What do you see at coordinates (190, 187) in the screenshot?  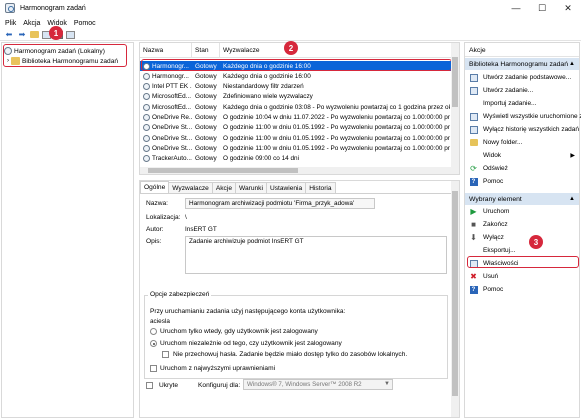 I see `tab-triggers: Wyzwalacze` at bounding box center [190, 187].